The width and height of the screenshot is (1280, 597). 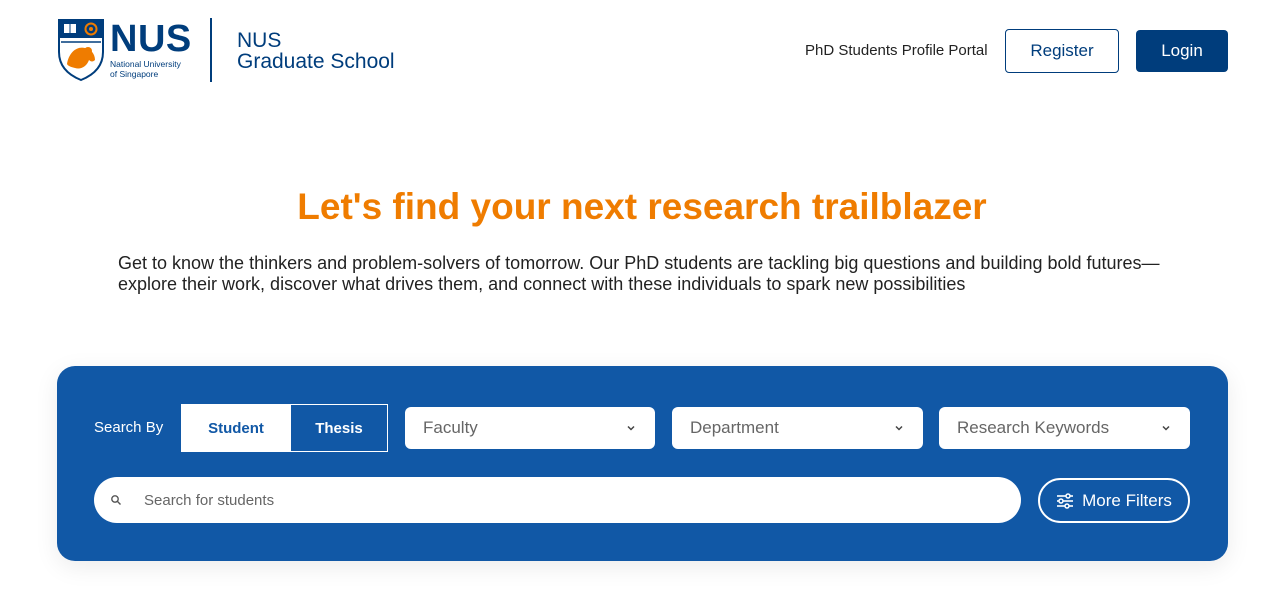 I want to click on department-select: Department, so click(x=797, y=428).